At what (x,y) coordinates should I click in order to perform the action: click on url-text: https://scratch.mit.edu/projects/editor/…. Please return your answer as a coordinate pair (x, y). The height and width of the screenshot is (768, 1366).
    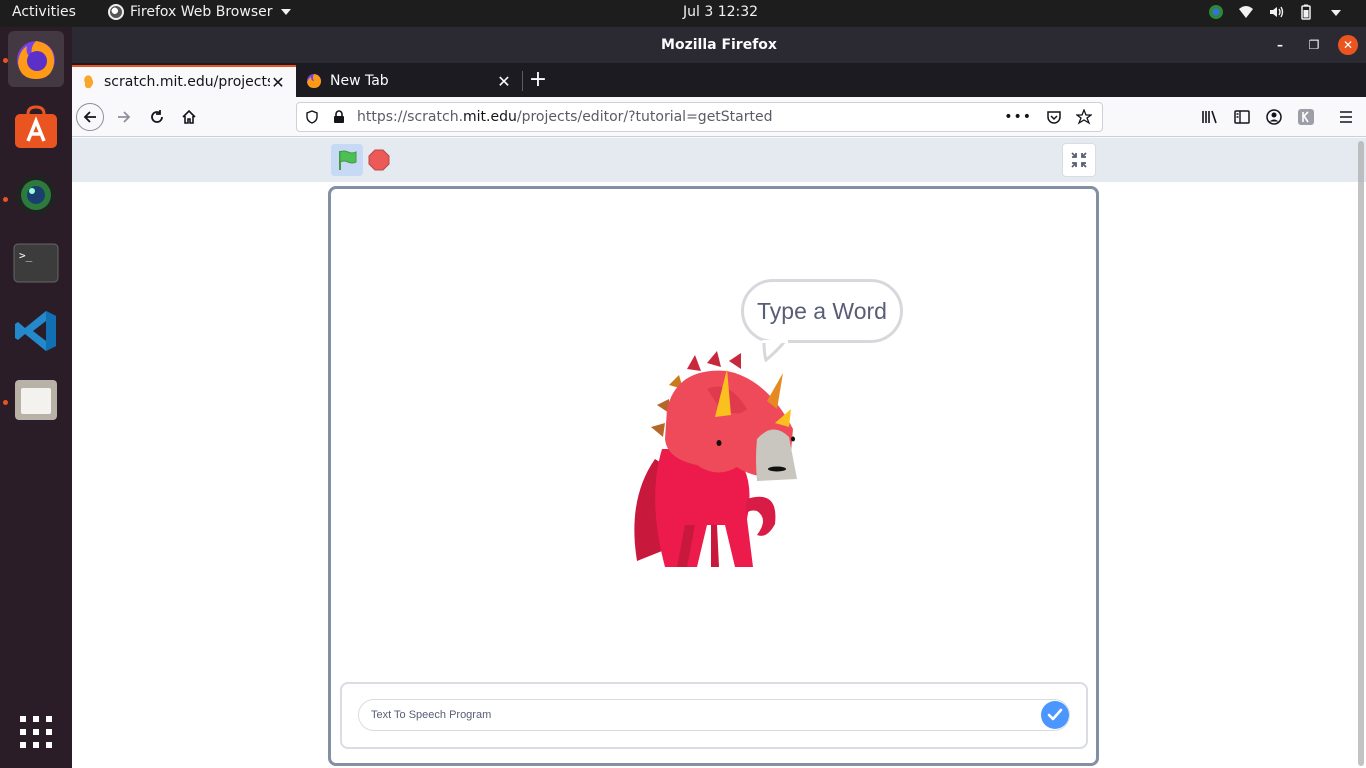
    Looking at the image, I should click on (565, 117).